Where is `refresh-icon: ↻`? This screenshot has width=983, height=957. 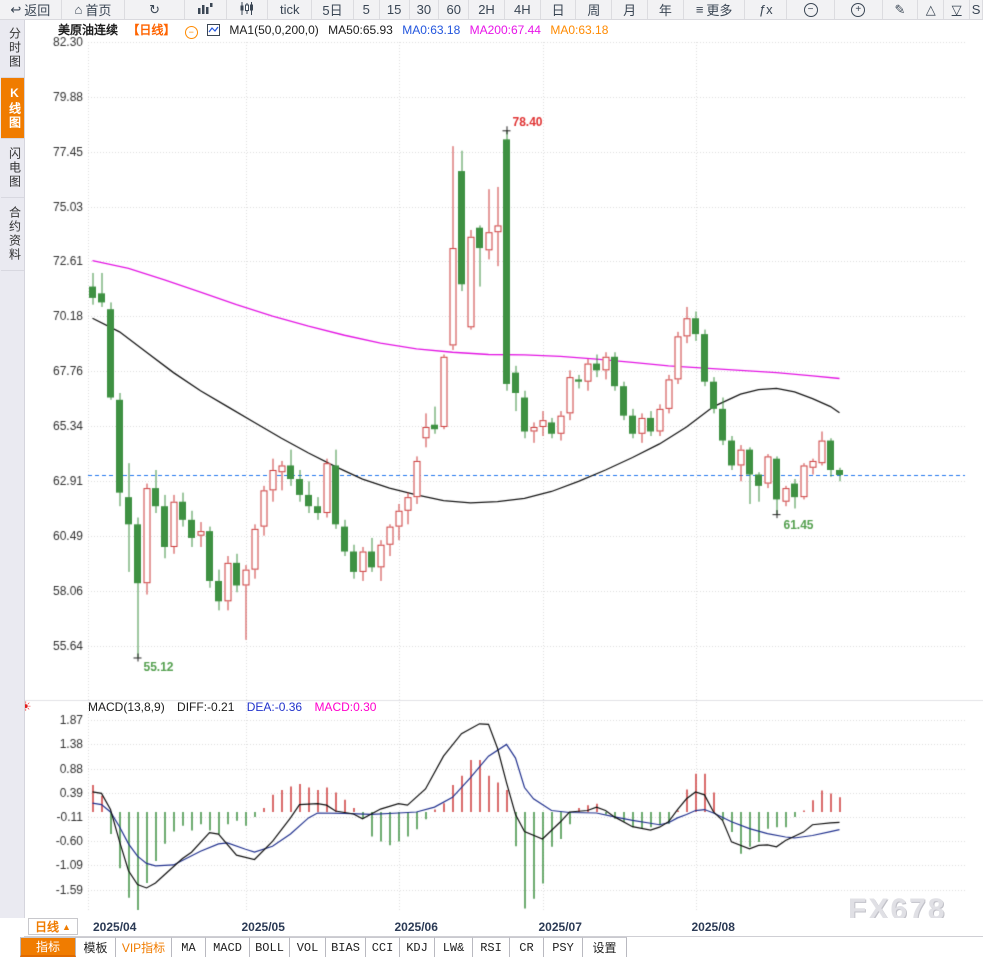
refresh-icon: ↻ is located at coordinates (154, 9).